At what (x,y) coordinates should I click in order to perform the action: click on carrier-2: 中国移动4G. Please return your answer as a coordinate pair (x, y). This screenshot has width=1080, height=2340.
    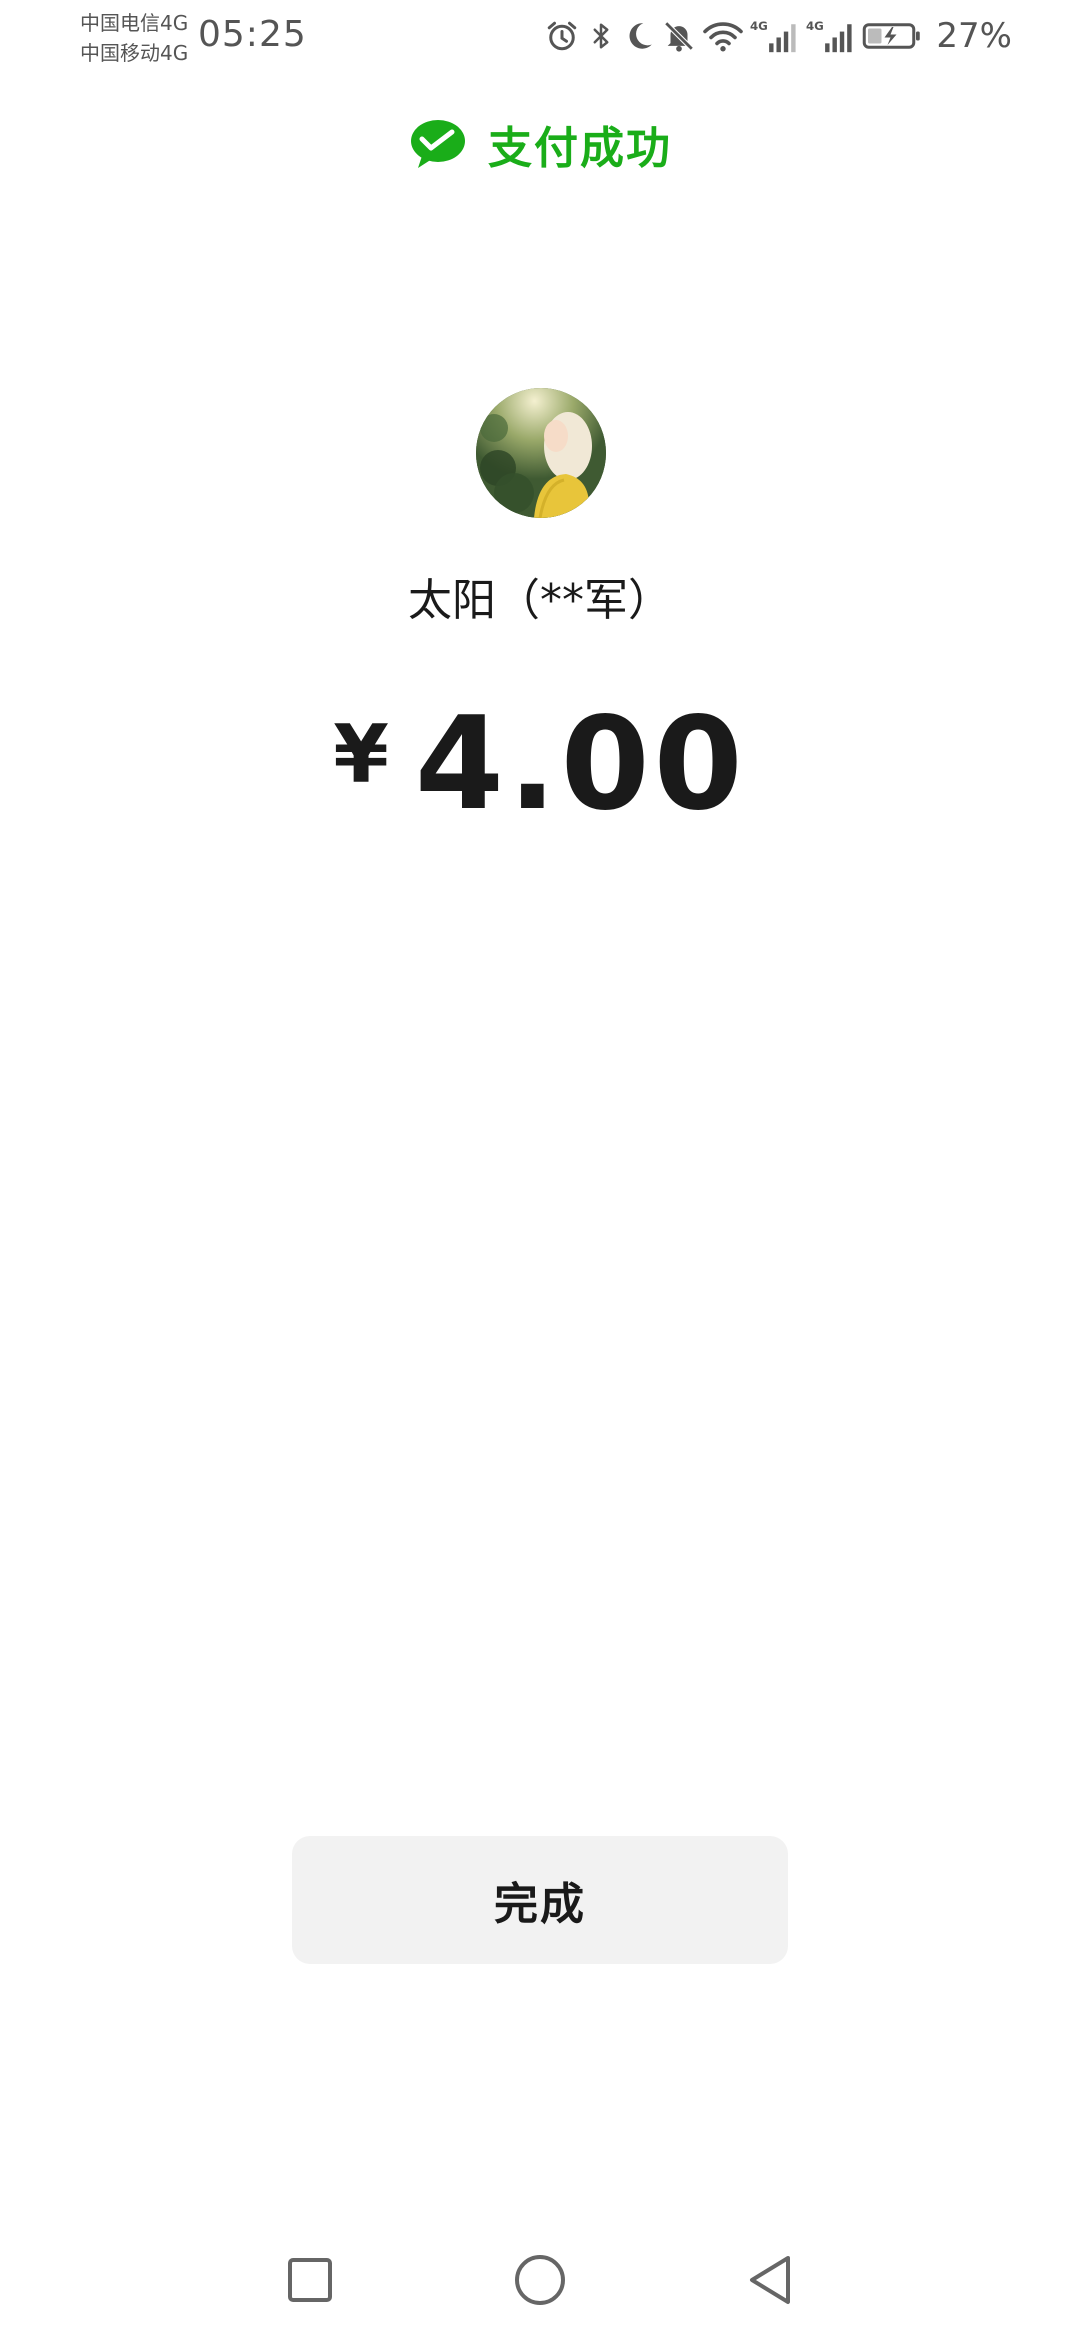
    Looking at the image, I should click on (134, 53).